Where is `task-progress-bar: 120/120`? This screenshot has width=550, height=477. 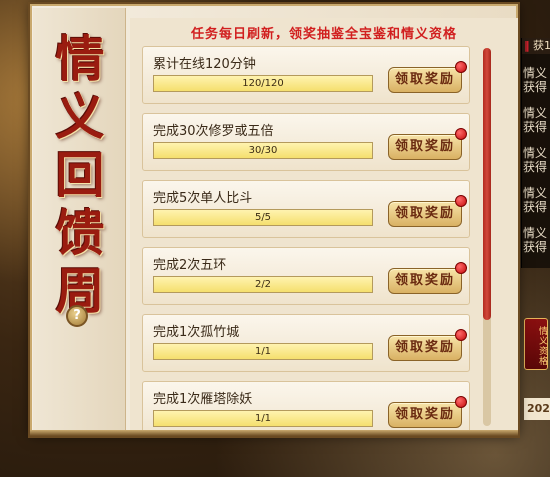
task-progress-bar: 120/120 is located at coordinates (263, 83).